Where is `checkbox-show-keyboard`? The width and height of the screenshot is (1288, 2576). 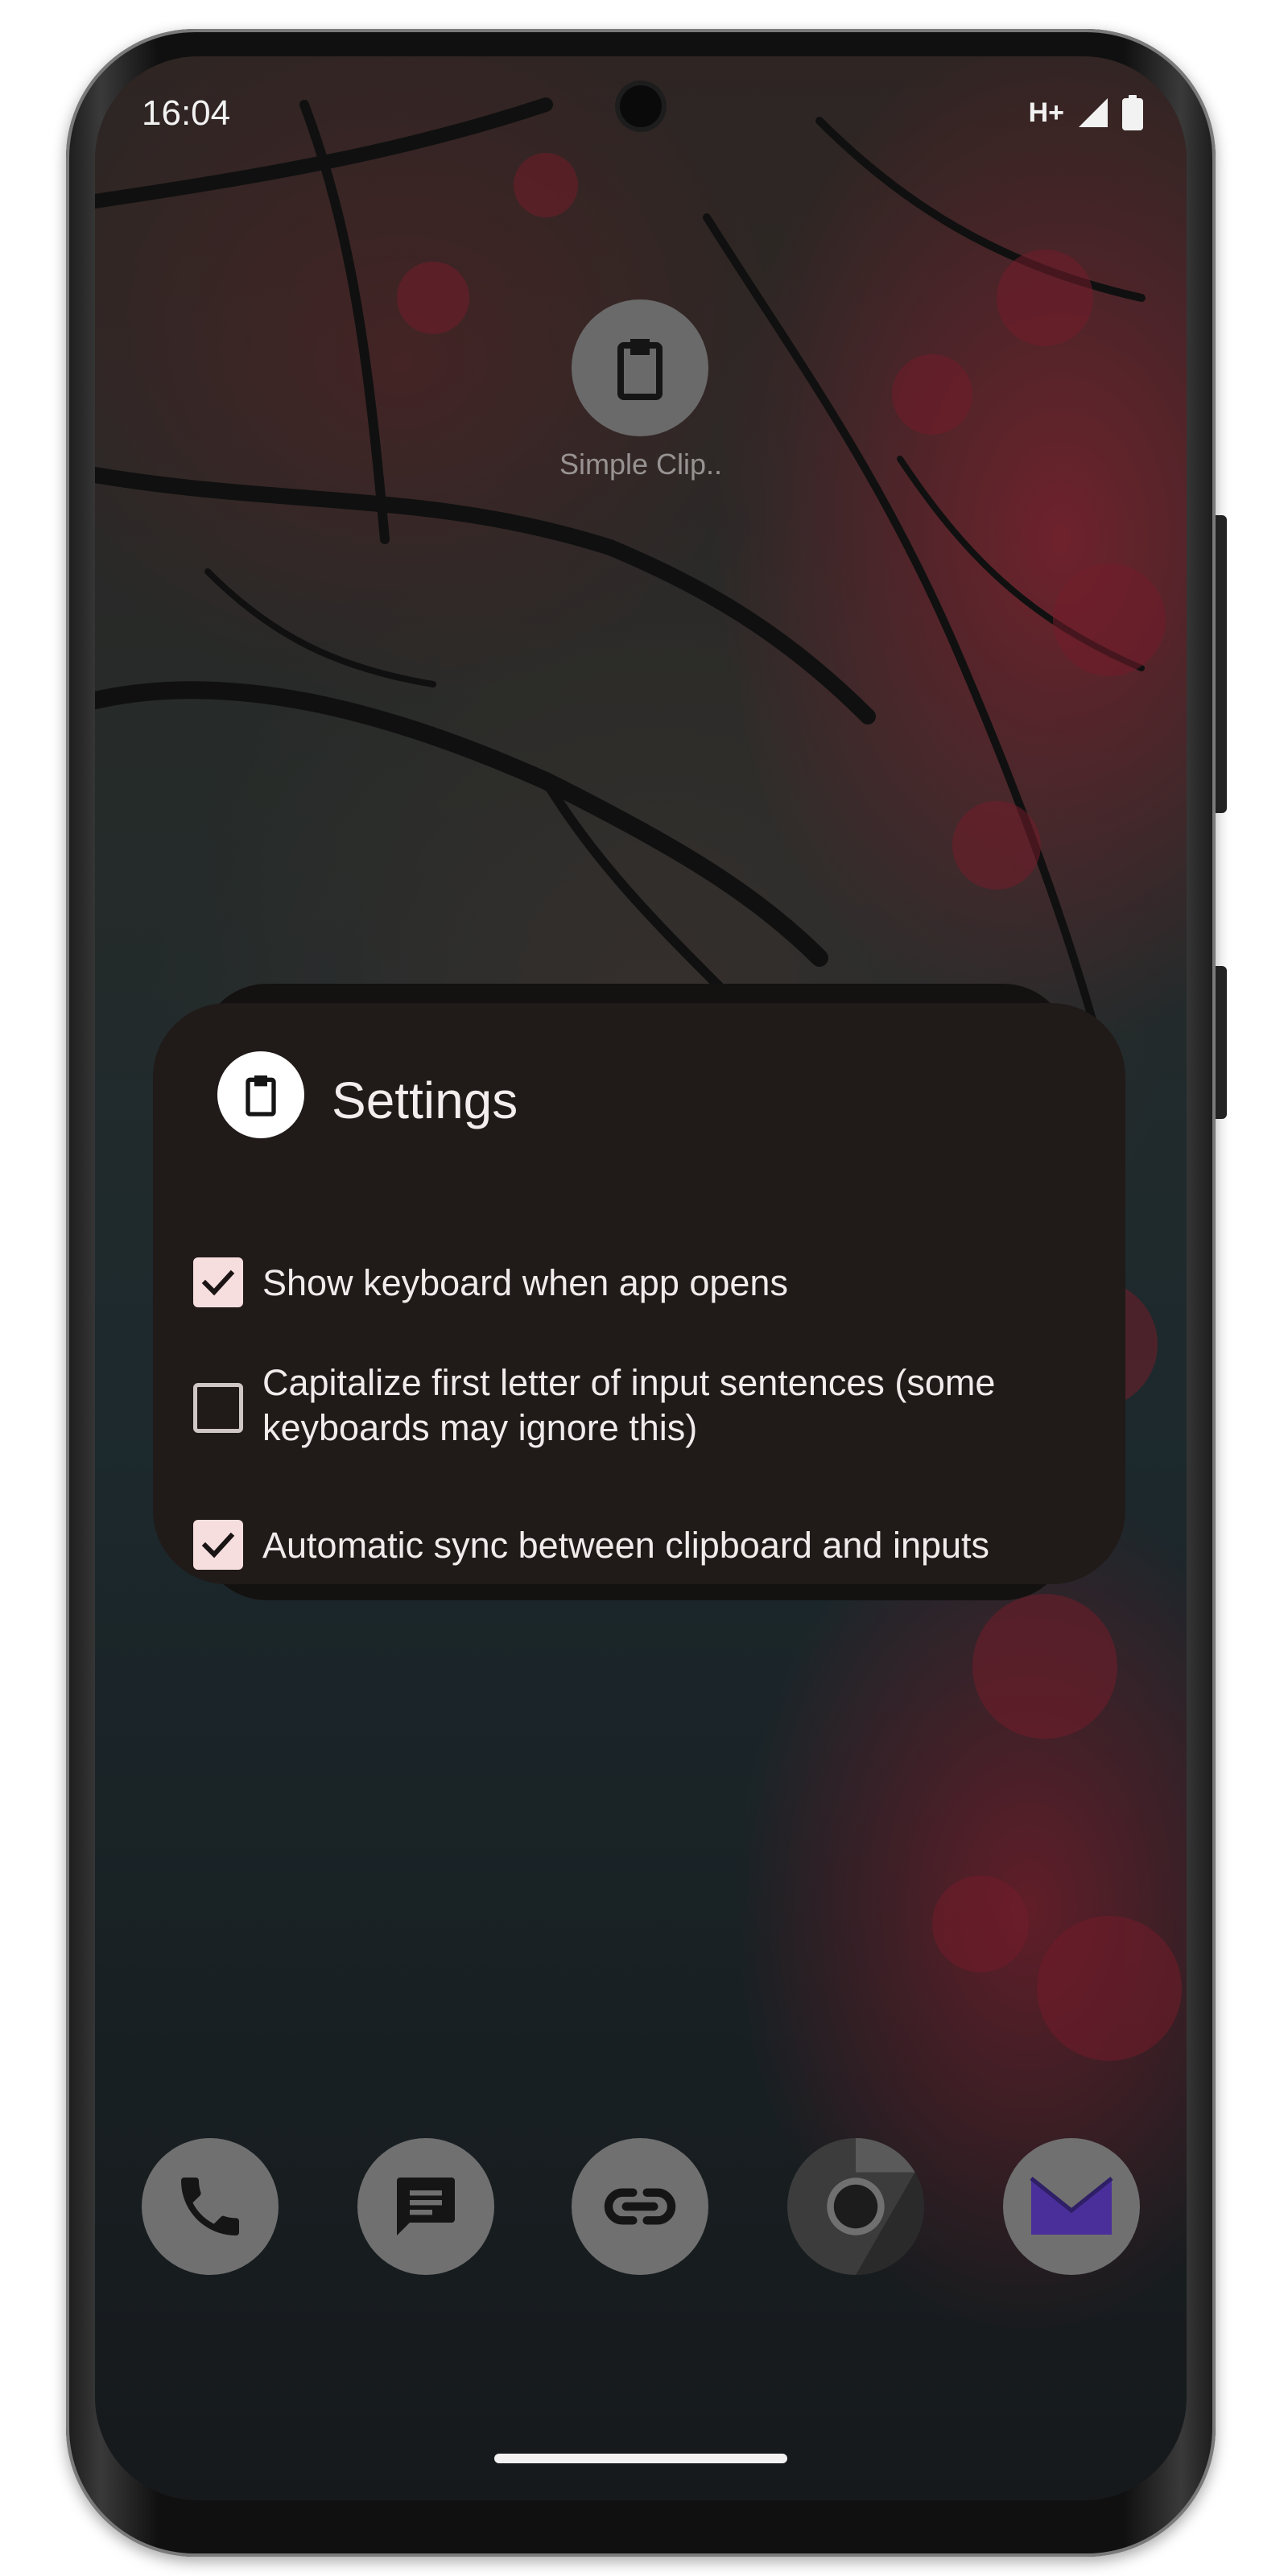
checkbox-show-keyboard is located at coordinates (218, 1282).